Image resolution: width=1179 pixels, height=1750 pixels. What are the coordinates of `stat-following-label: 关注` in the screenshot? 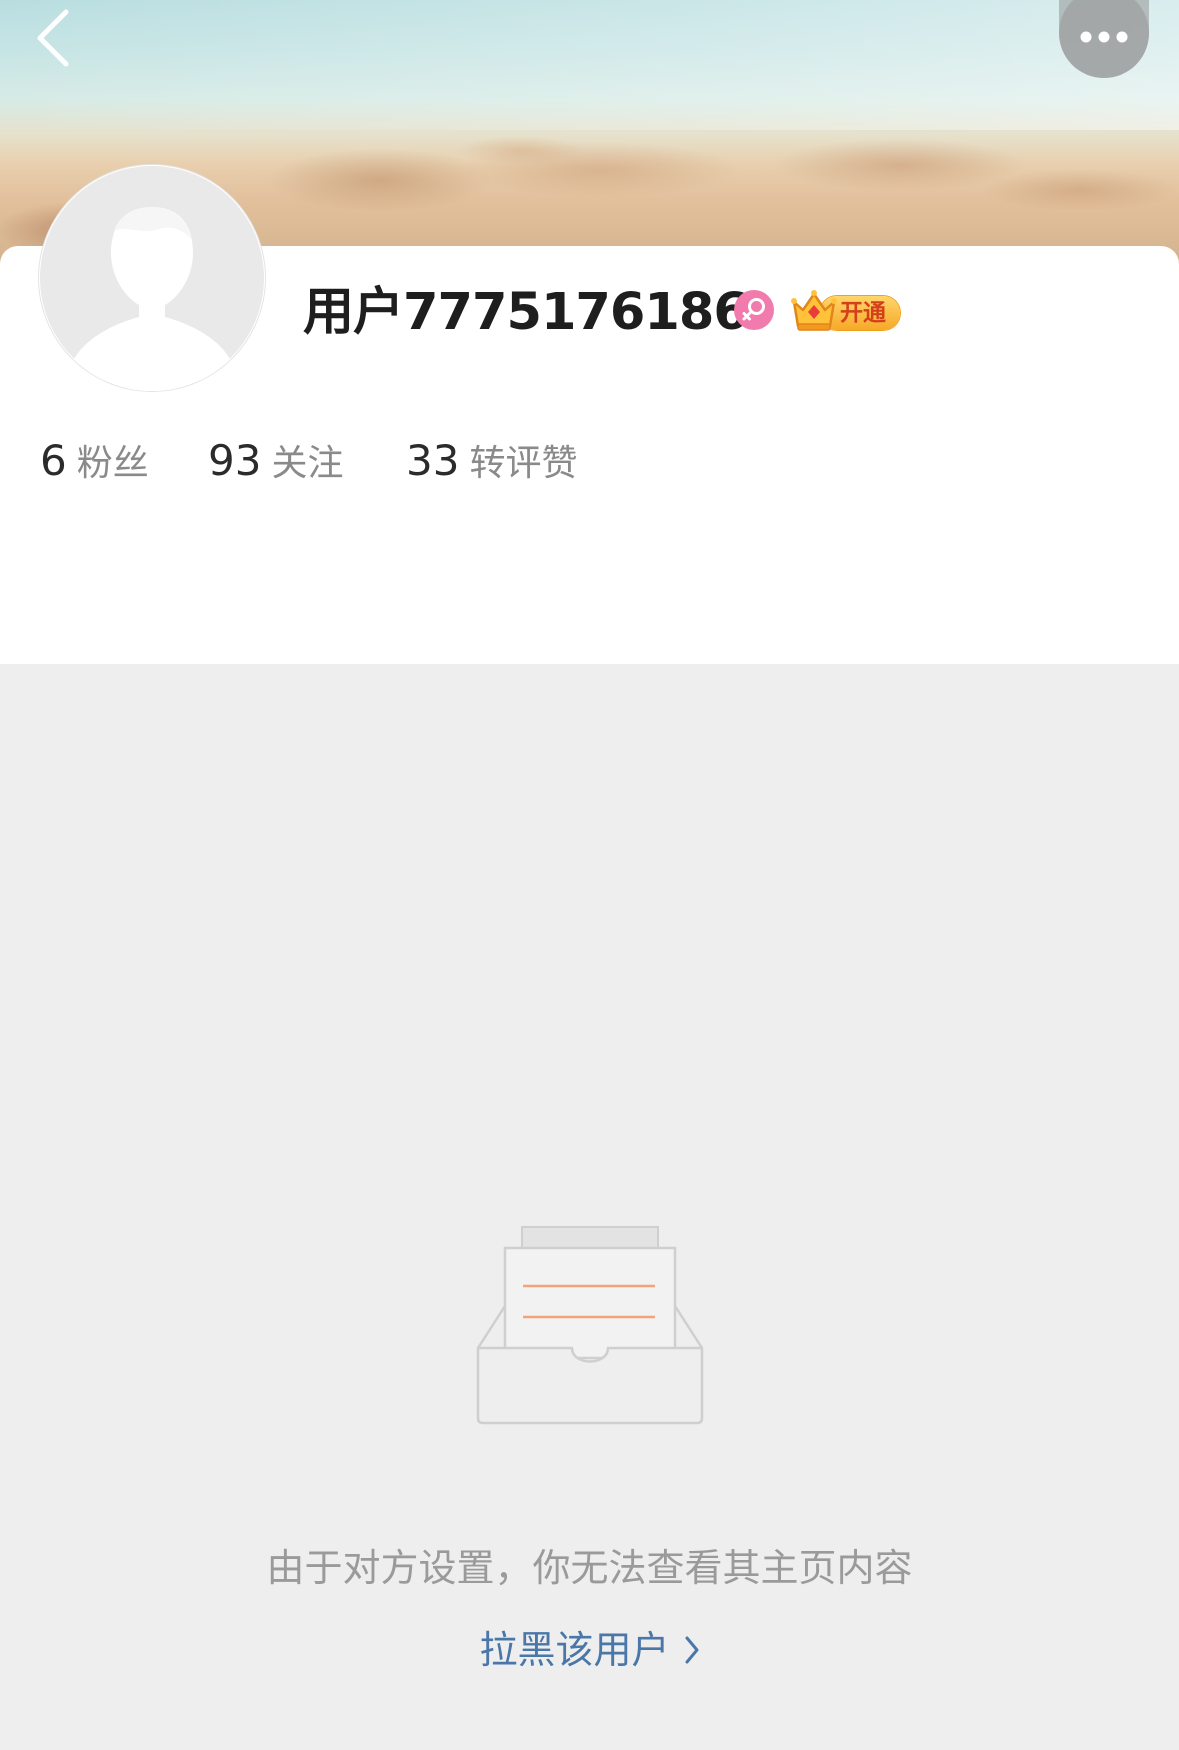 It's located at (307, 463).